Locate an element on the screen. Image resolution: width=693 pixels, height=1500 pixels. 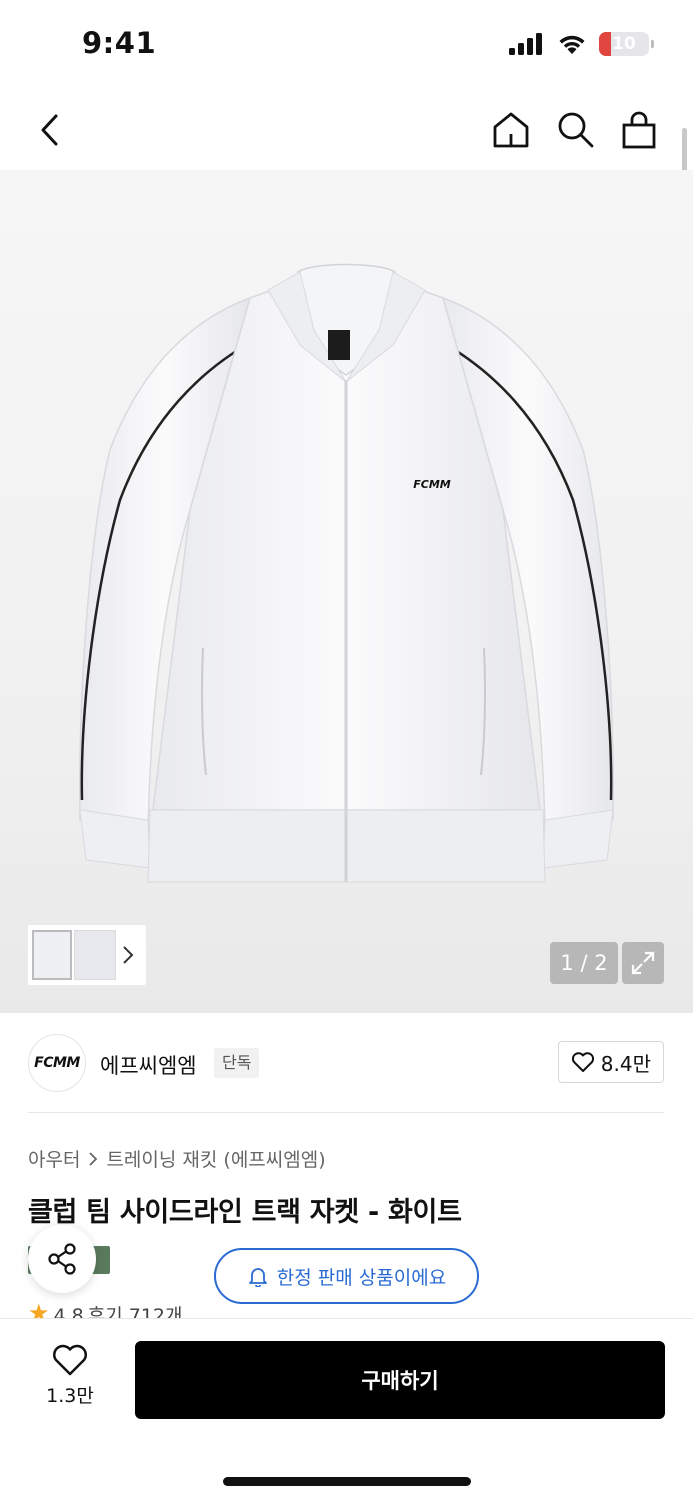
status-icons: 10 is located at coordinates (581, 44).